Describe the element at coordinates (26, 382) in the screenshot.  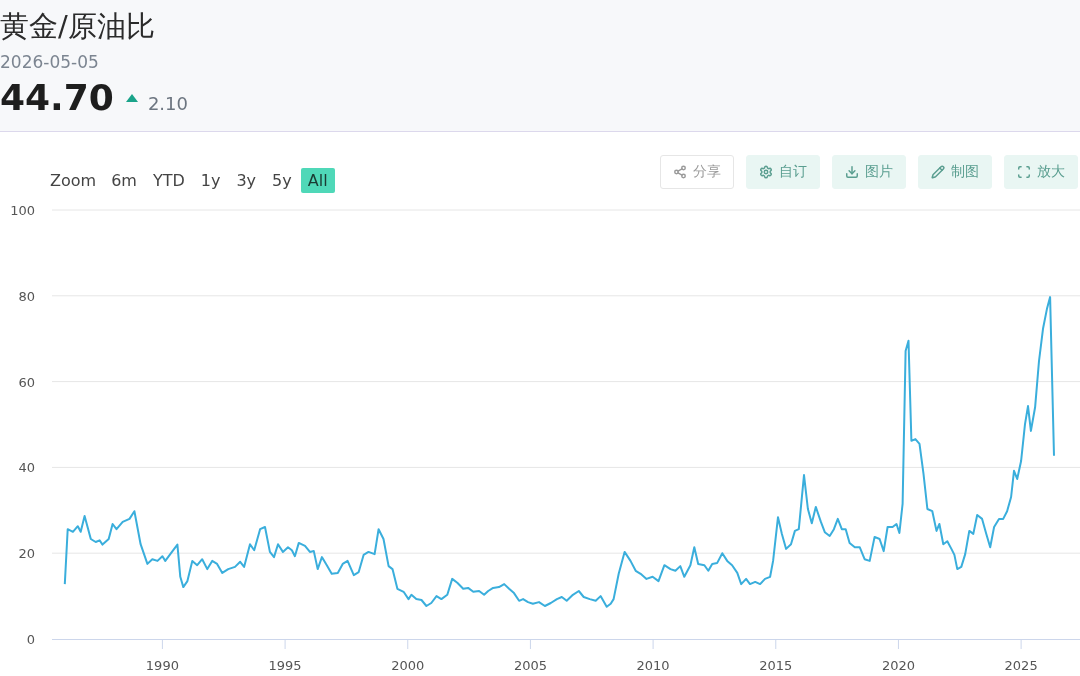
I see `y-axis-label: 60` at that location.